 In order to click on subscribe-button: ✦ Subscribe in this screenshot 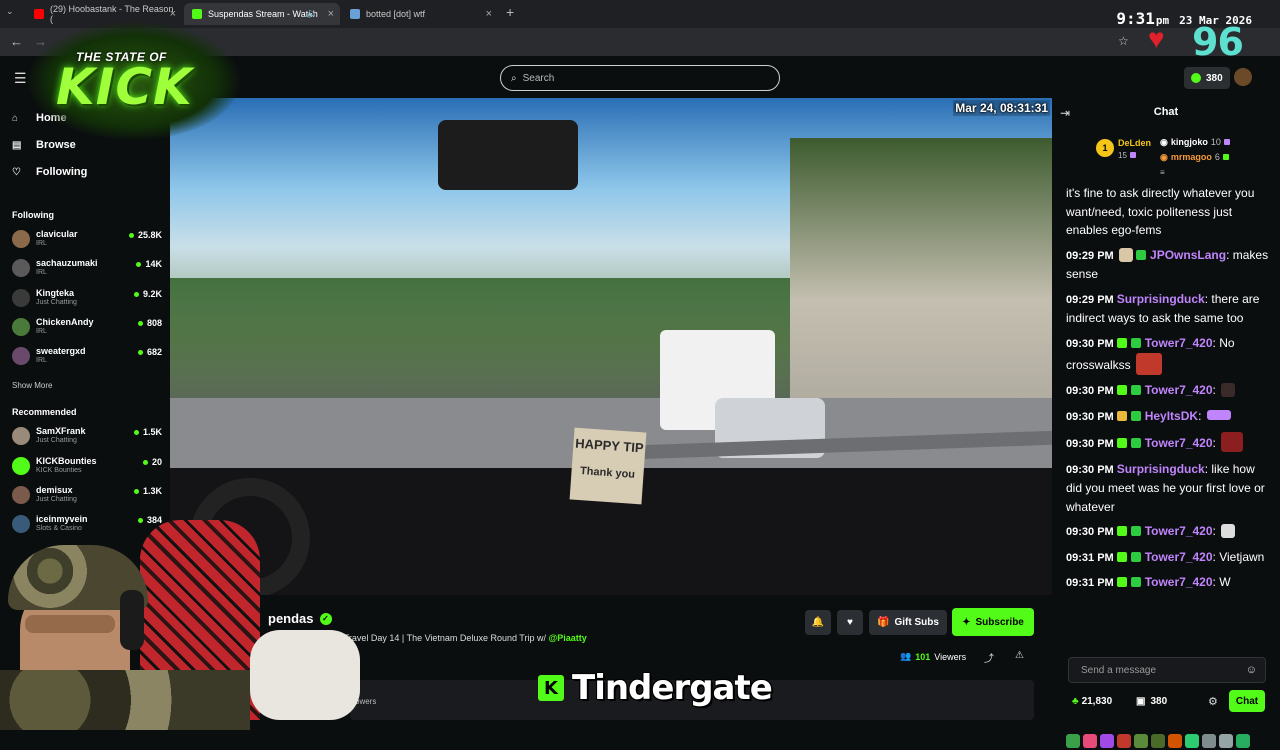, I will do `click(993, 622)`.